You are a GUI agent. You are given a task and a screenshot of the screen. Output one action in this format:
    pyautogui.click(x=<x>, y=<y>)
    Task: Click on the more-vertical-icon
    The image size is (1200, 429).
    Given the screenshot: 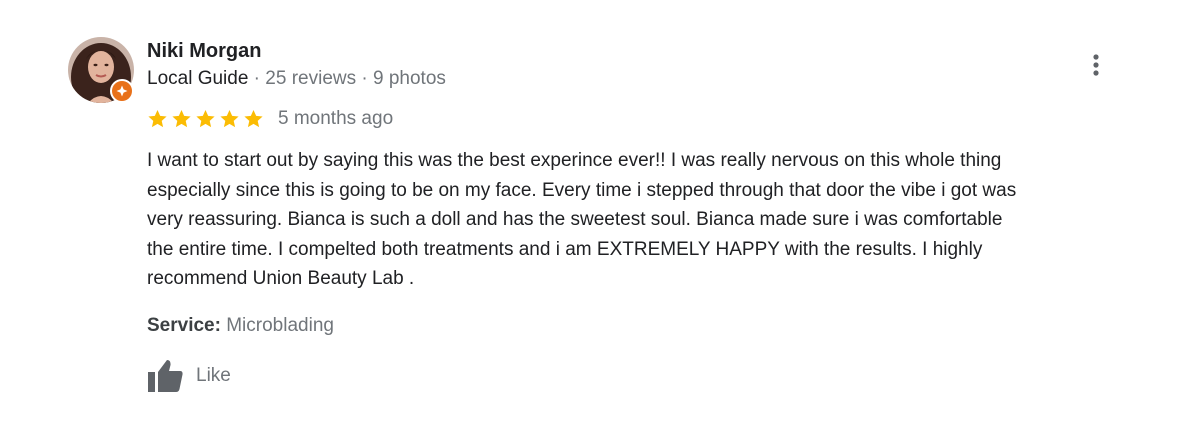 What is the action you would take?
    pyautogui.click(x=1096, y=65)
    